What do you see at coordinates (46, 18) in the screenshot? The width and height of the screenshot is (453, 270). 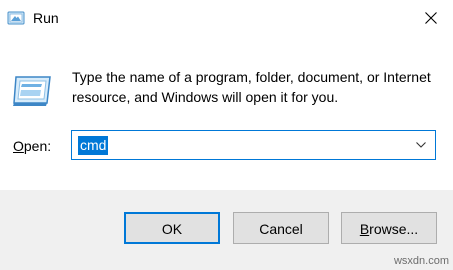 I see `window-title: Run` at bounding box center [46, 18].